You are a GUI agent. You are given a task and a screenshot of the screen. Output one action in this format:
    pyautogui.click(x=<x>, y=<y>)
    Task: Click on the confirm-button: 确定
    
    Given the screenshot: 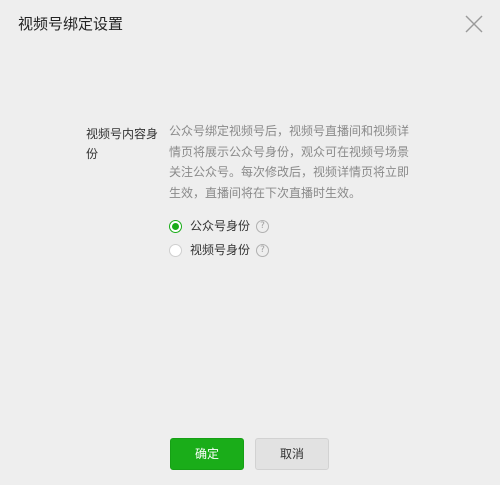 What is the action you would take?
    pyautogui.click(x=207, y=454)
    